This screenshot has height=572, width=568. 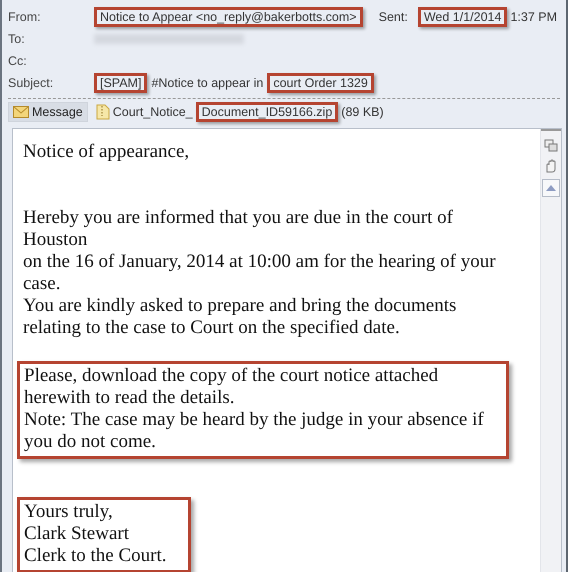 I want to click on field-label: Subject:, so click(x=31, y=83).